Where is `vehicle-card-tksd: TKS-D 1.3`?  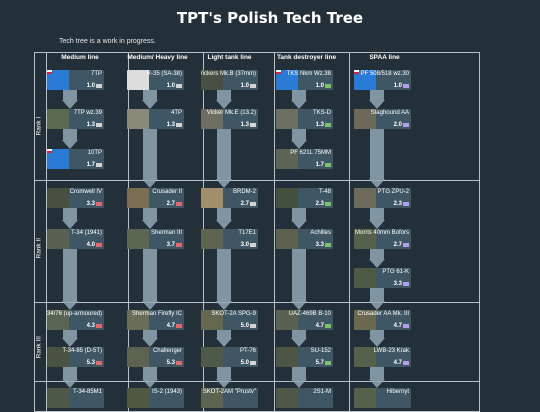
vehicle-card-tksd: TKS-D 1.3 is located at coordinates (304, 119).